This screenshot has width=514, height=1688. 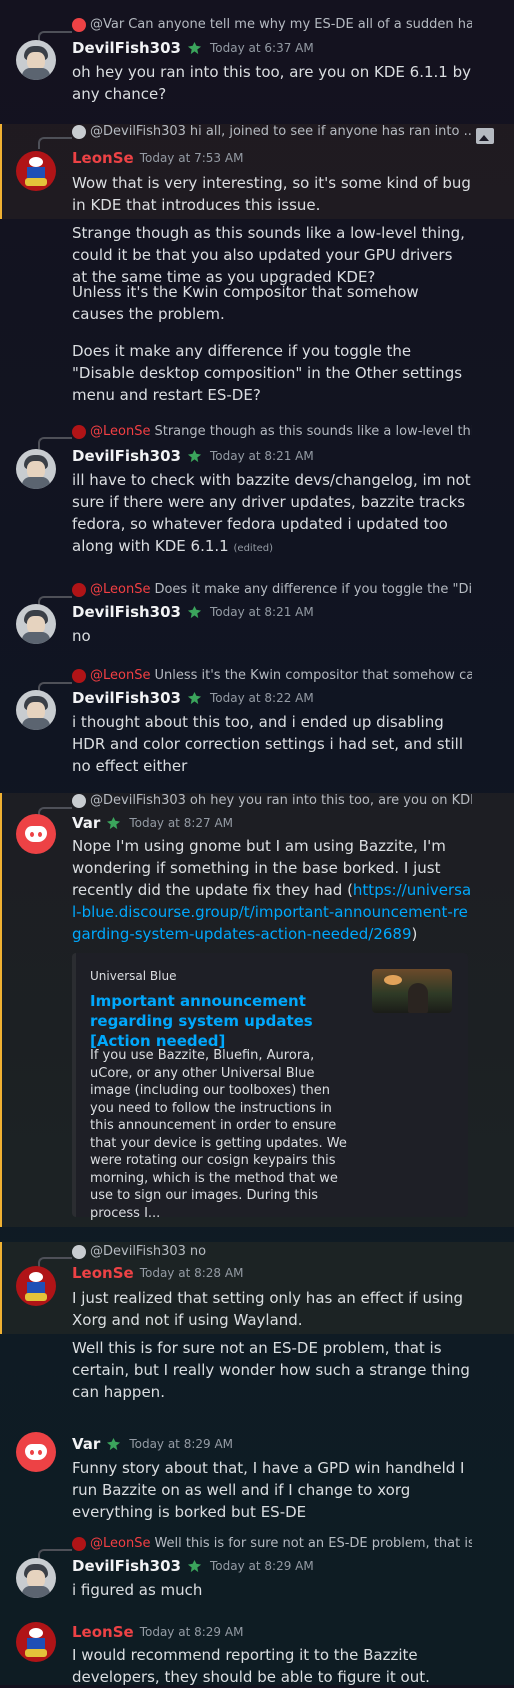 I want to click on reply-preview: @DevilFish303 no, so click(x=272, y=1251).